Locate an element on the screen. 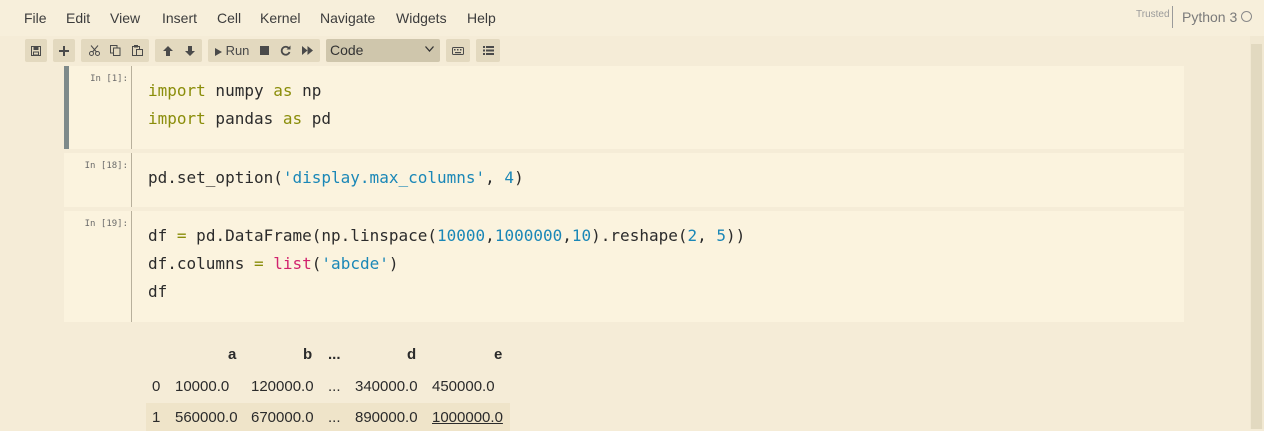 The width and height of the screenshot is (1264, 431). stop-icon is located at coordinates (264, 50).